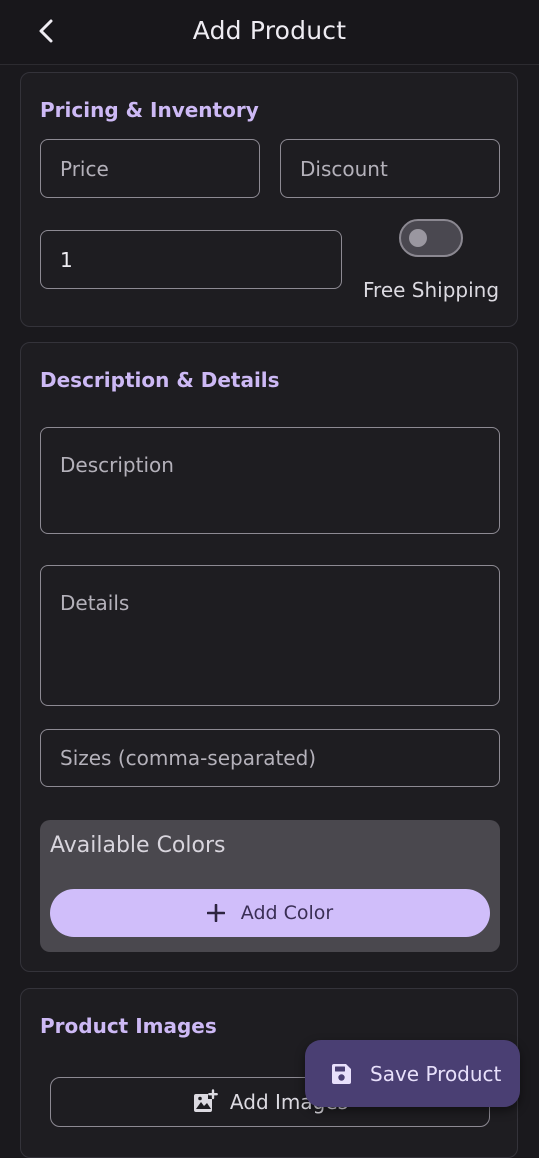 The width and height of the screenshot is (539, 1158). Describe the element at coordinates (436, 1073) in the screenshot. I see `save-product-label: Save Product` at that location.